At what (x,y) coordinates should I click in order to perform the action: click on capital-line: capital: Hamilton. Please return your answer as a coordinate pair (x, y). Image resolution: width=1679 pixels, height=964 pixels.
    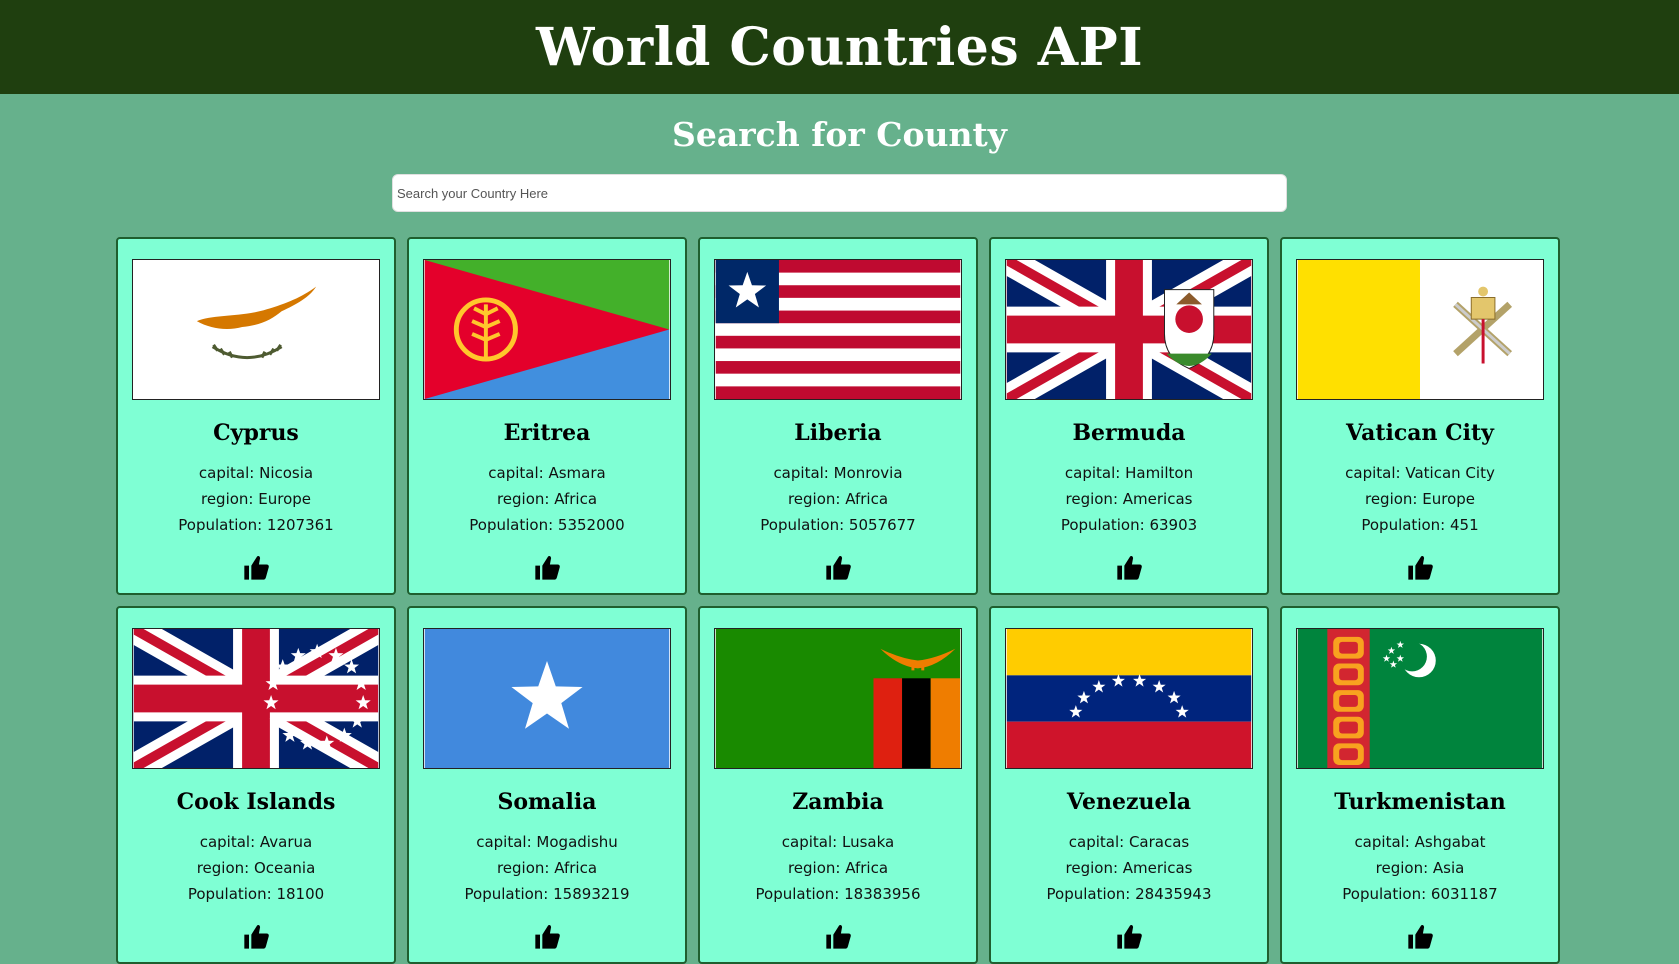
    Looking at the image, I should click on (1129, 473).